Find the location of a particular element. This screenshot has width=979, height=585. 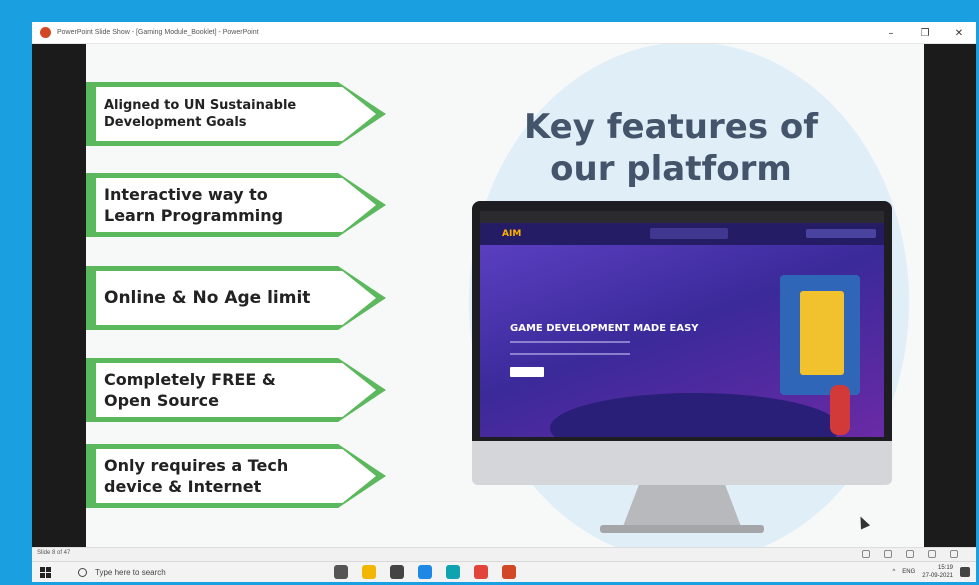

restore-button: ❐ is located at coordinates (925, 33).